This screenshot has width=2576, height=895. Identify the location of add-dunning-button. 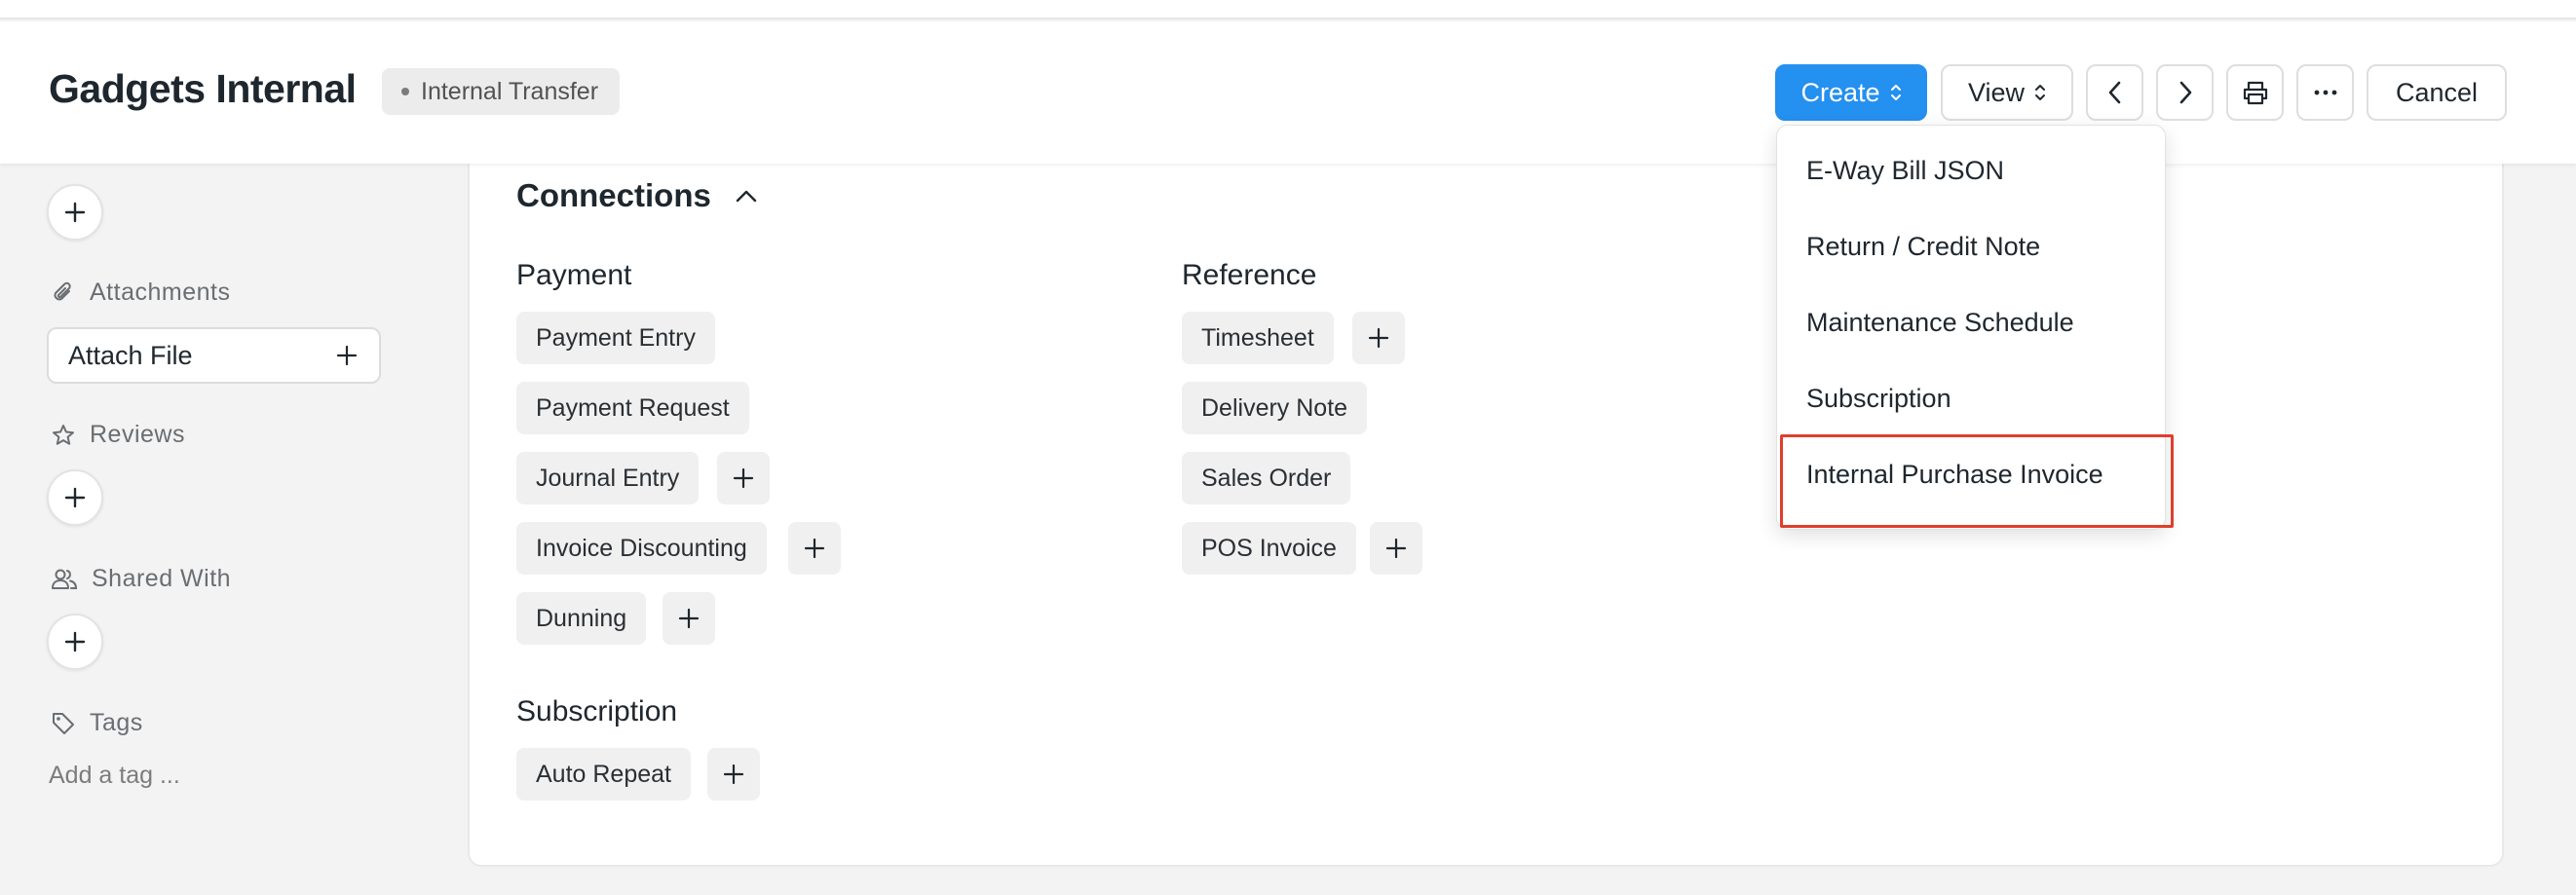
(689, 618).